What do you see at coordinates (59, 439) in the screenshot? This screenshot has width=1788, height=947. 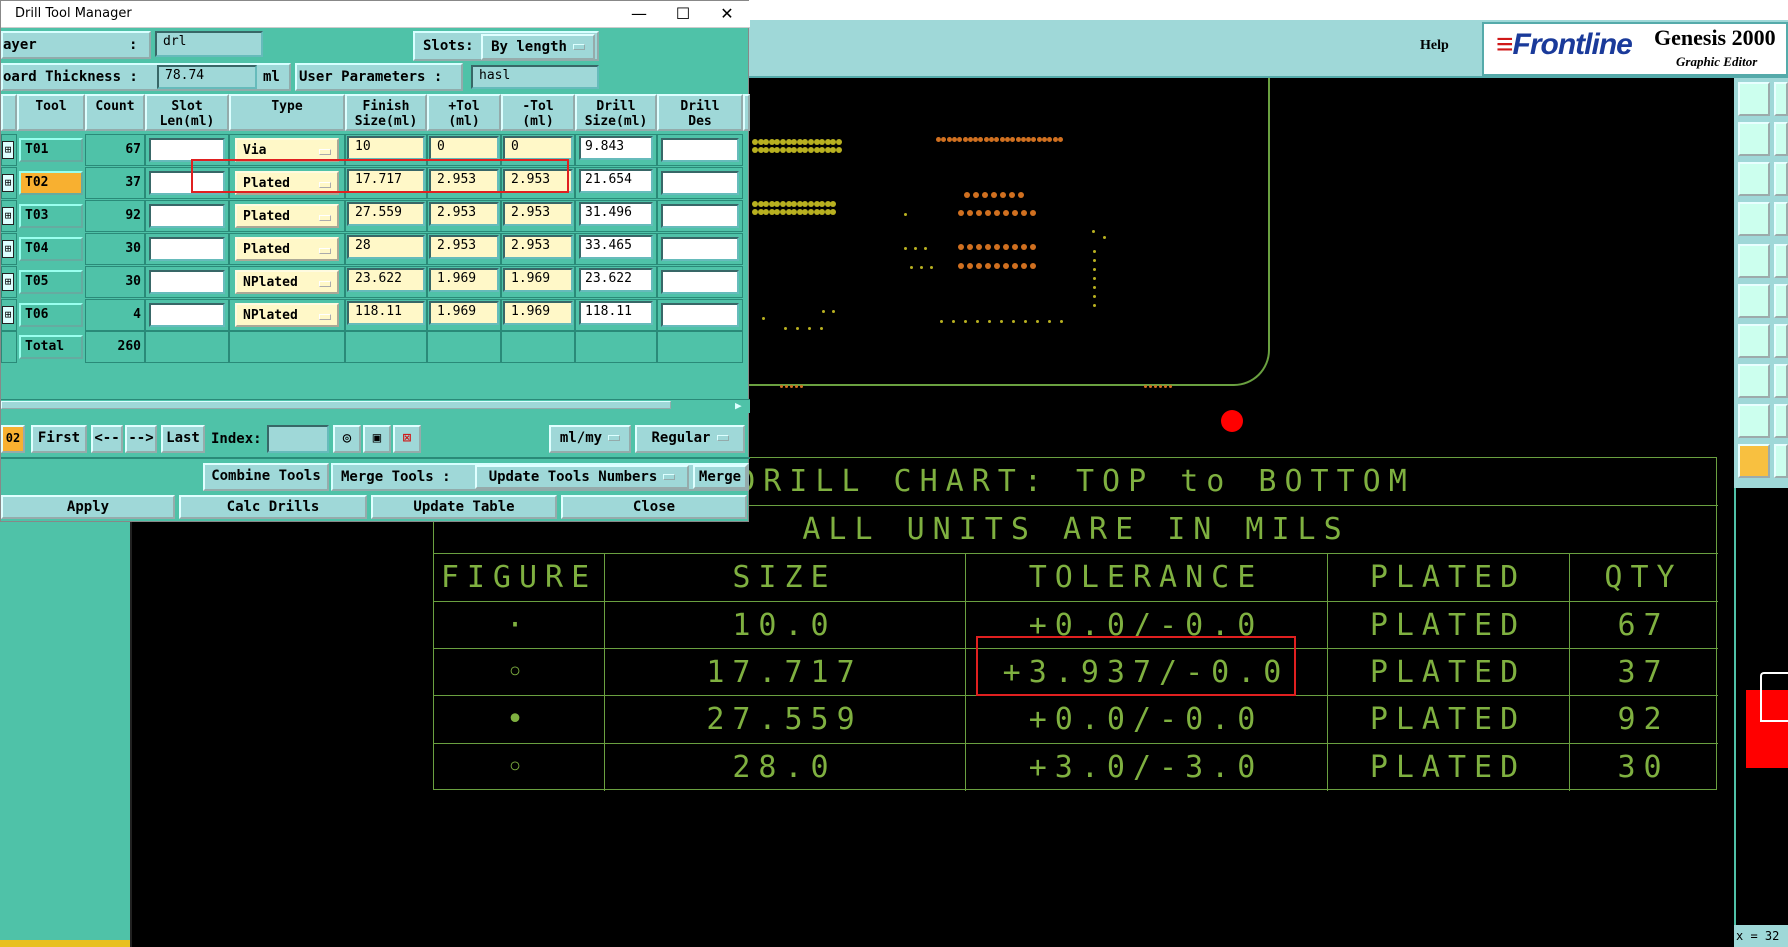 I see `first-button: First` at bounding box center [59, 439].